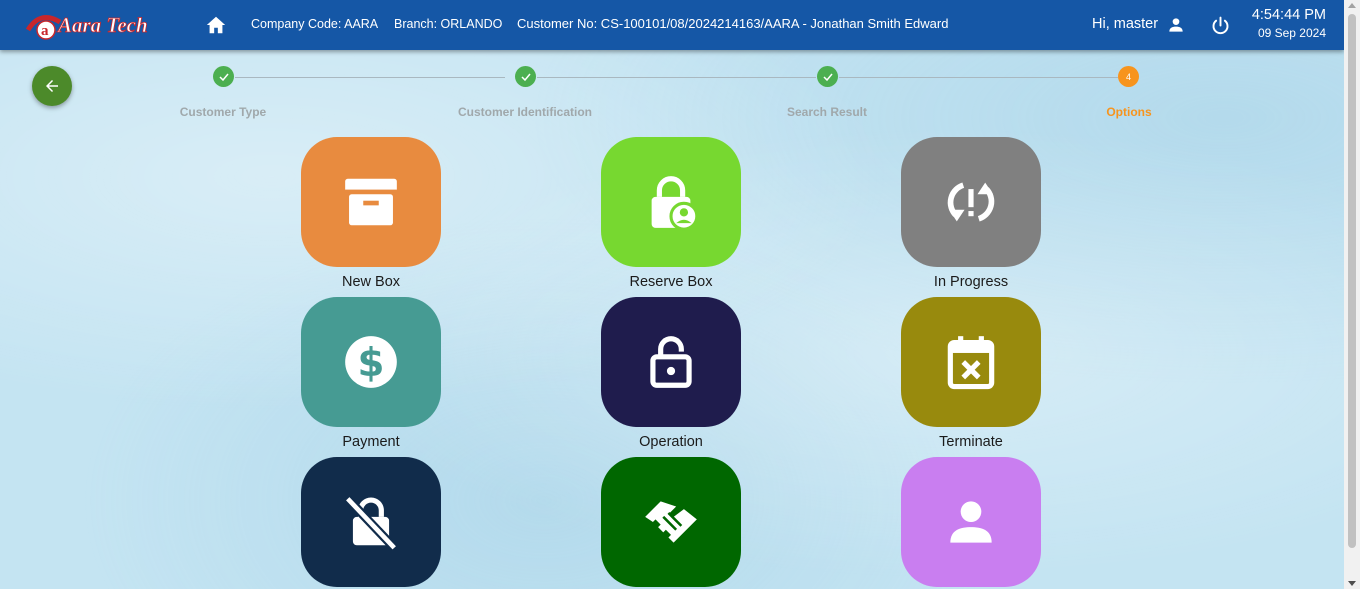  I want to click on lock-off-icon, so click(371, 523).